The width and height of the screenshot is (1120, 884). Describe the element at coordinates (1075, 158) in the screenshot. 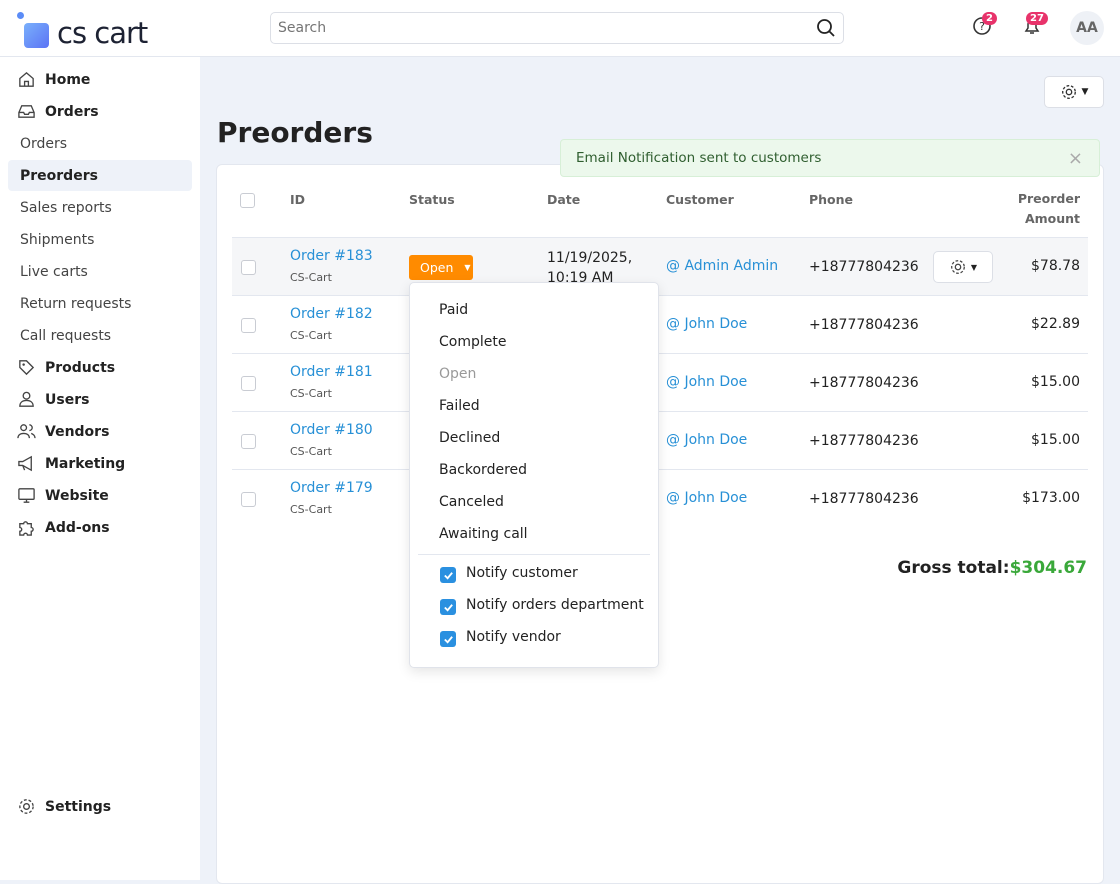

I see `close-icon: ×` at that location.